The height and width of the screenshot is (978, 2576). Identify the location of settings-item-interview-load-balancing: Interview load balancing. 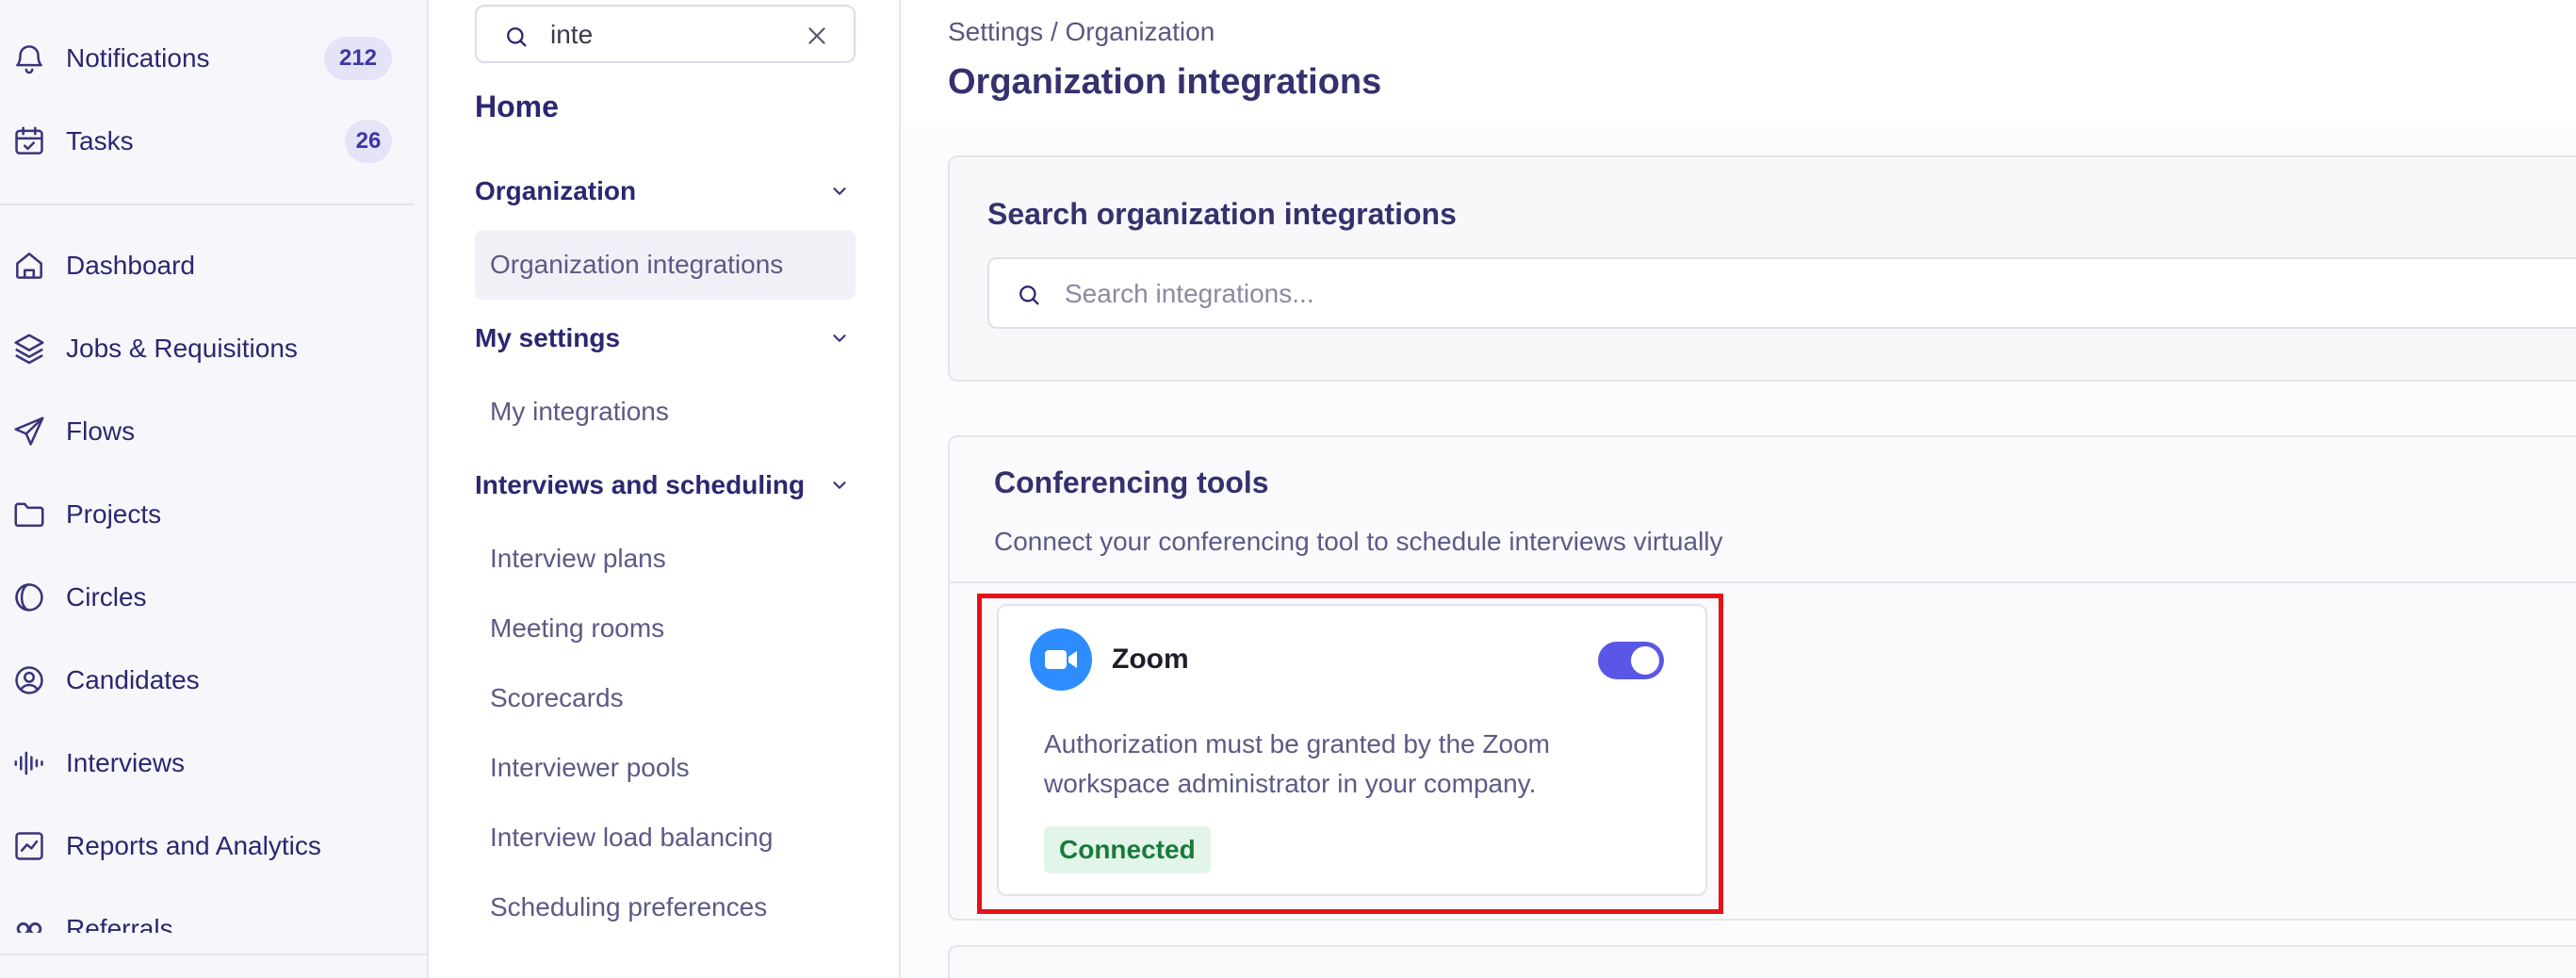
(665, 838).